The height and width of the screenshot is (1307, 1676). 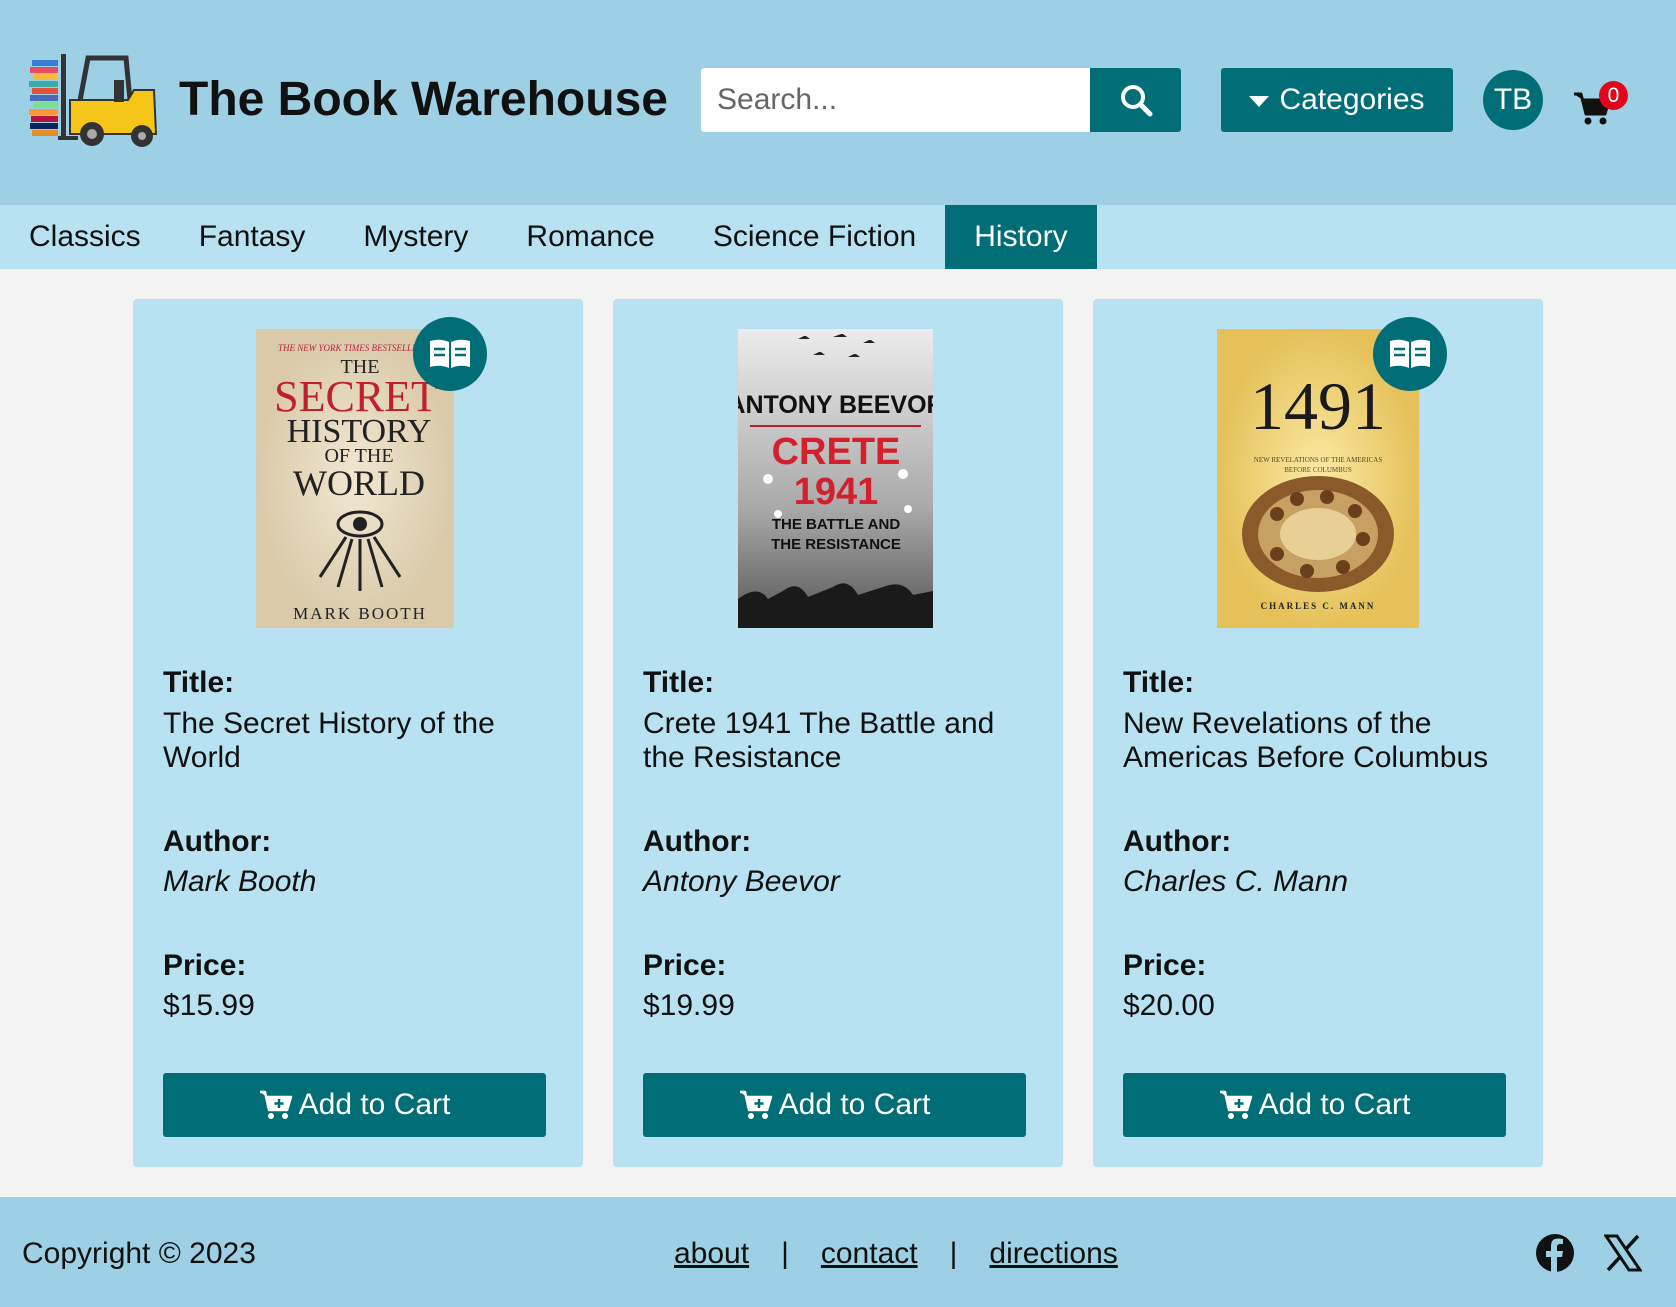 What do you see at coordinates (98, 100) in the screenshot?
I see `forklift-books-logo` at bounding box center [98, 100].